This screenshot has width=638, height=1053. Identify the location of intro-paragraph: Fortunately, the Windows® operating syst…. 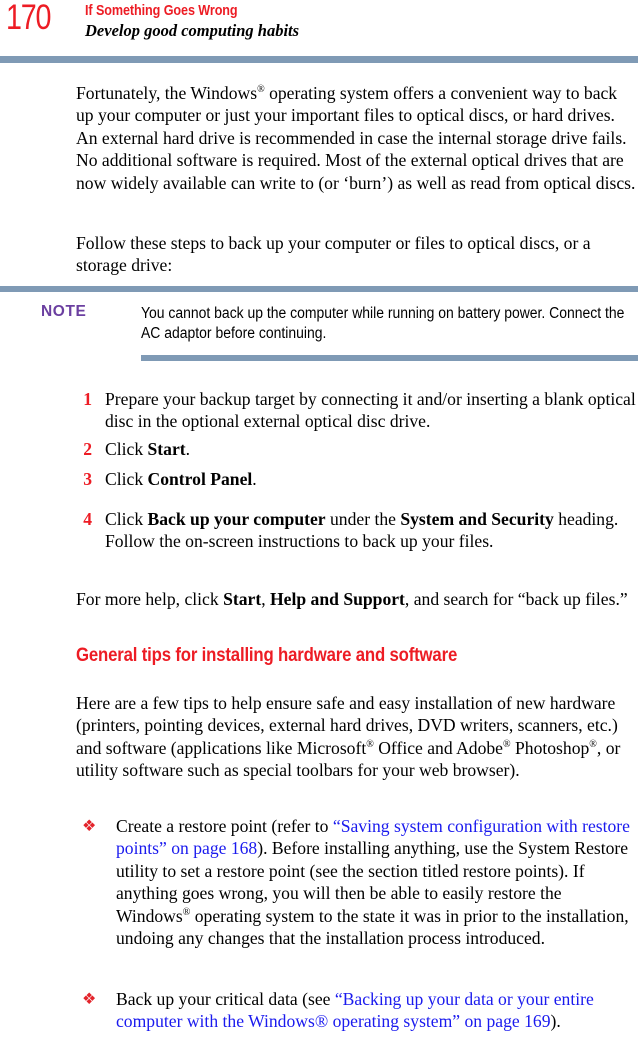
(356, 138).